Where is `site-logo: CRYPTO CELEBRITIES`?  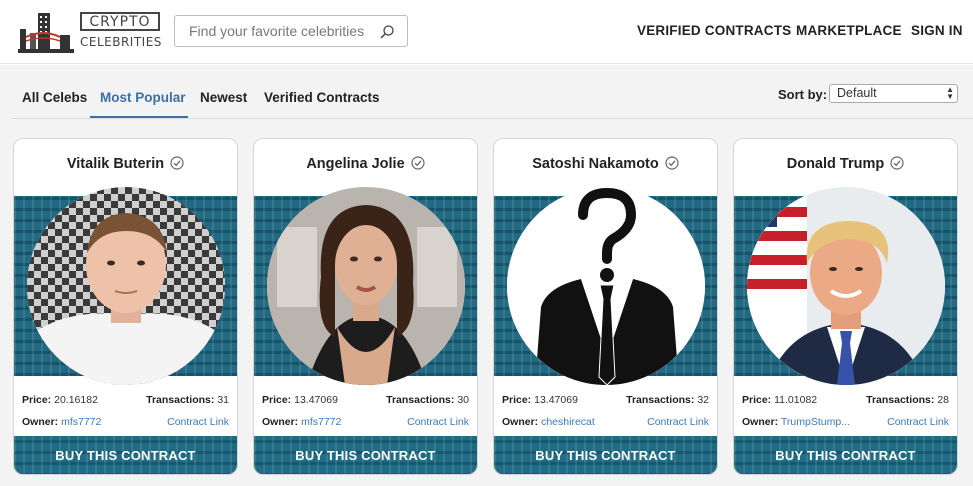
site-logo: CRYPTO CELEBRITIES is located at coordinates (88, 32).